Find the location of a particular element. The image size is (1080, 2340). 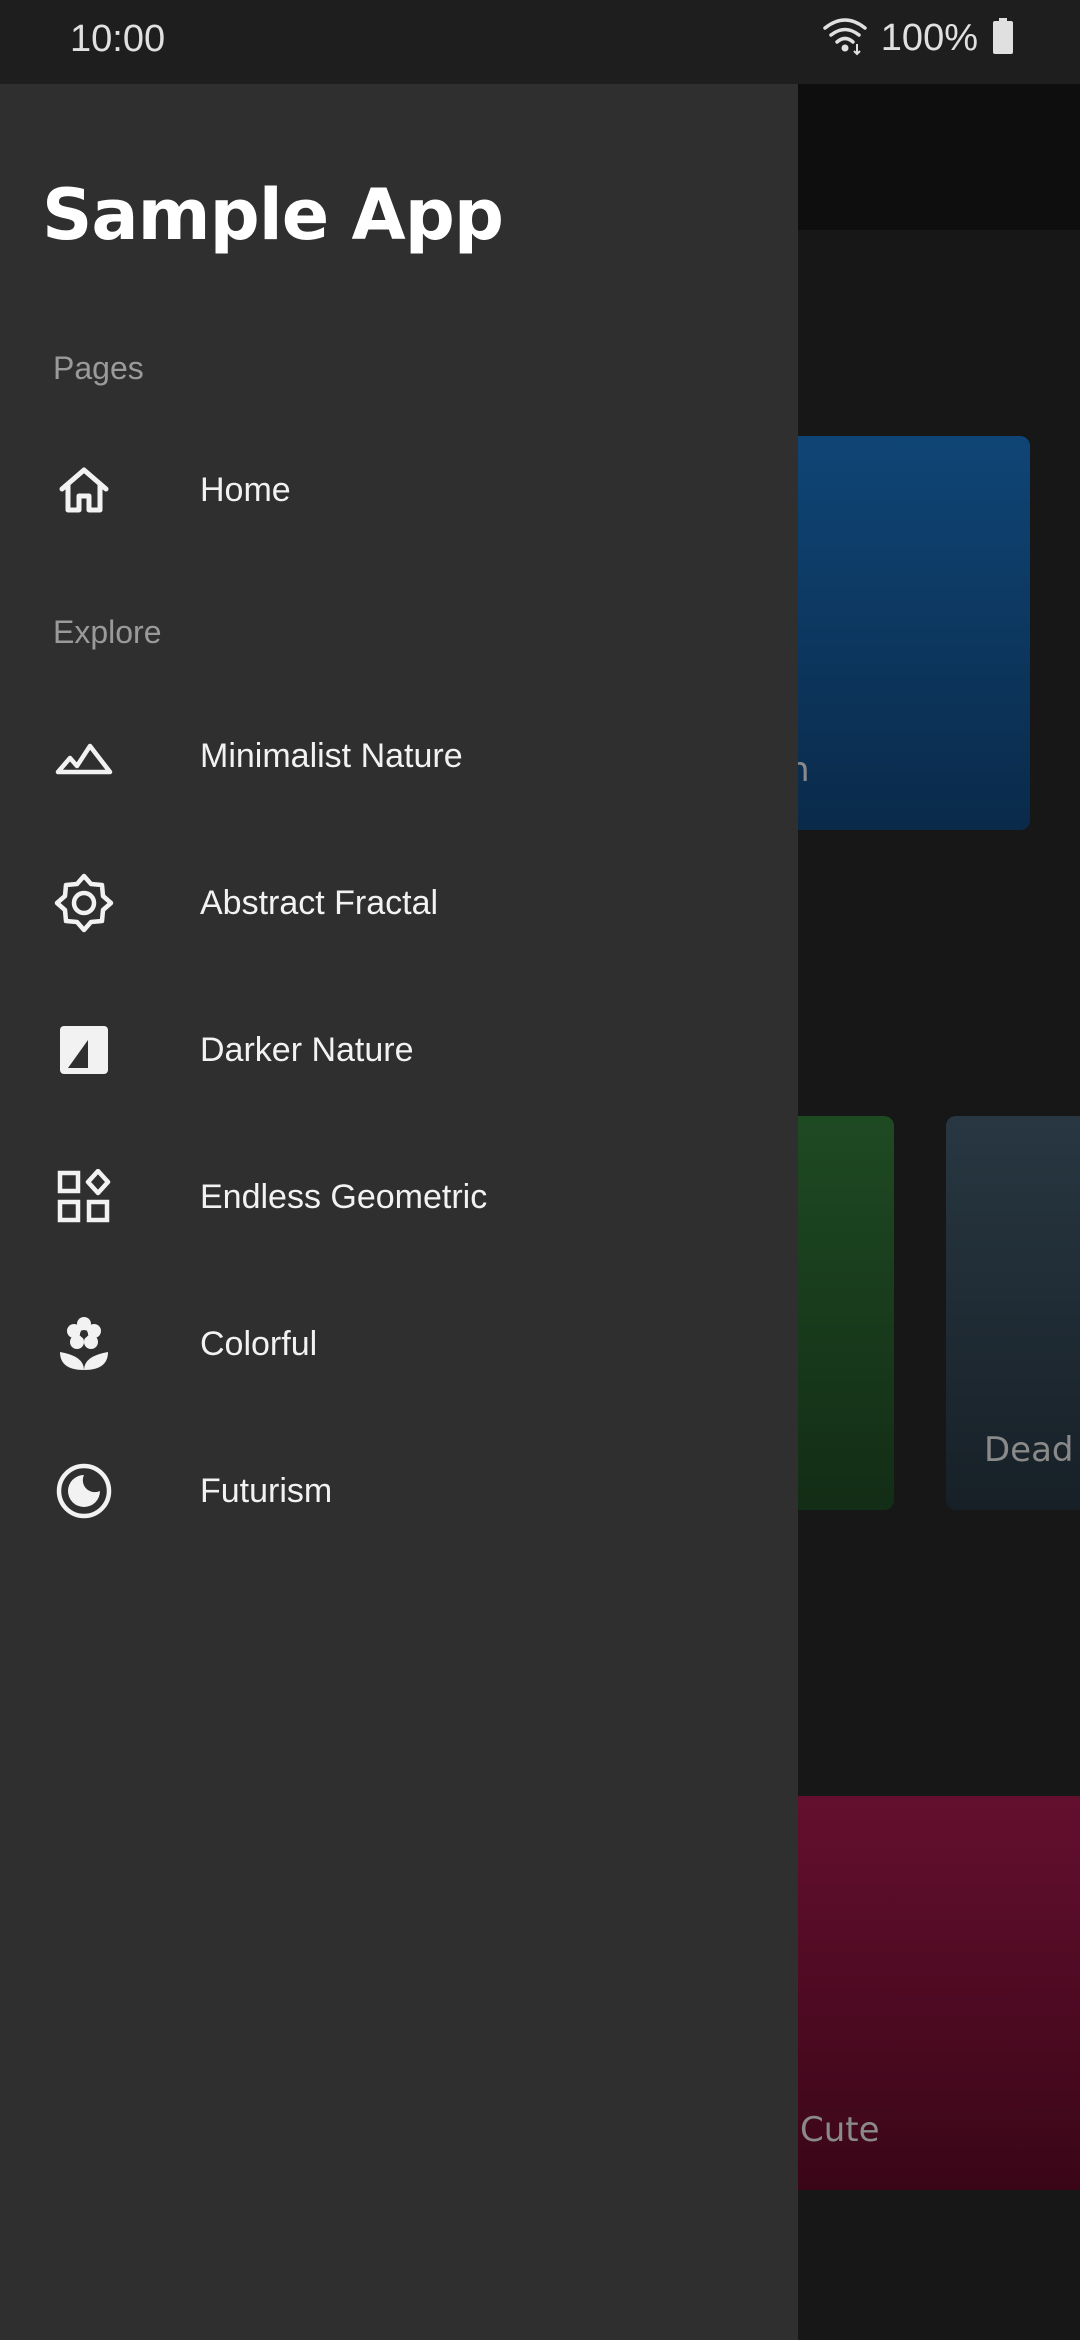

background-card-label: Cute is located at coordinates (840, 2130).